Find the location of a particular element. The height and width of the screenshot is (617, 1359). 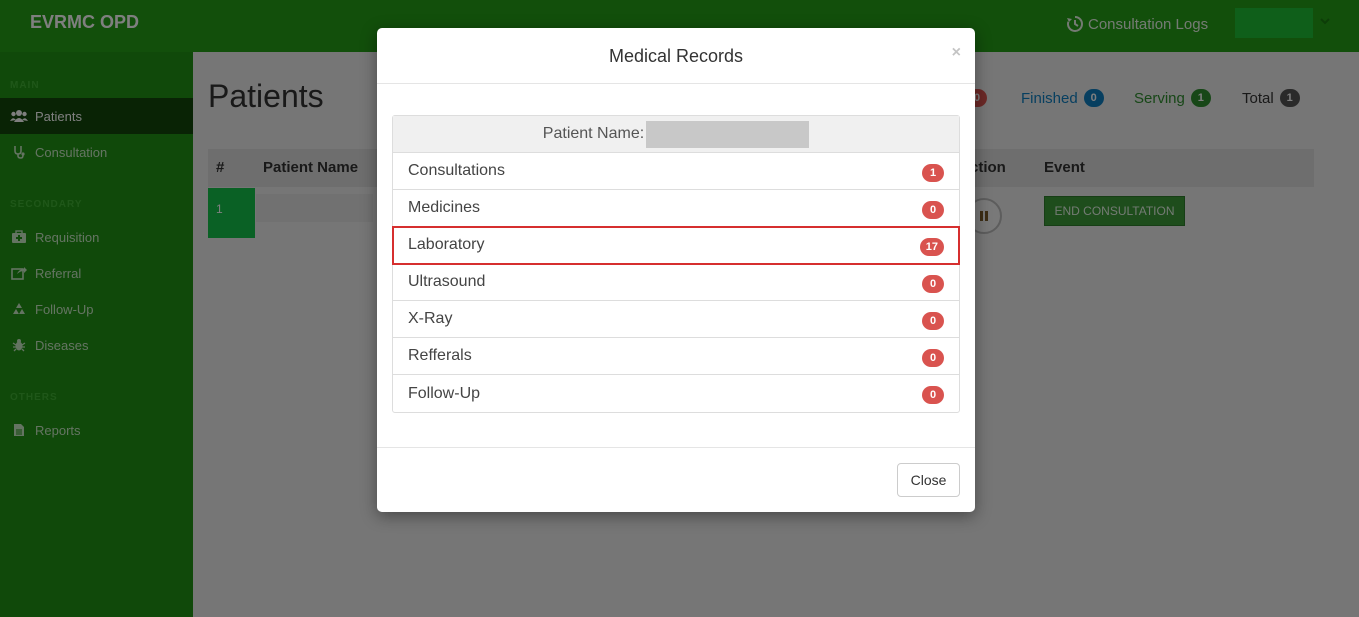

record-label: Refferals is located at coordinates (440, 355).